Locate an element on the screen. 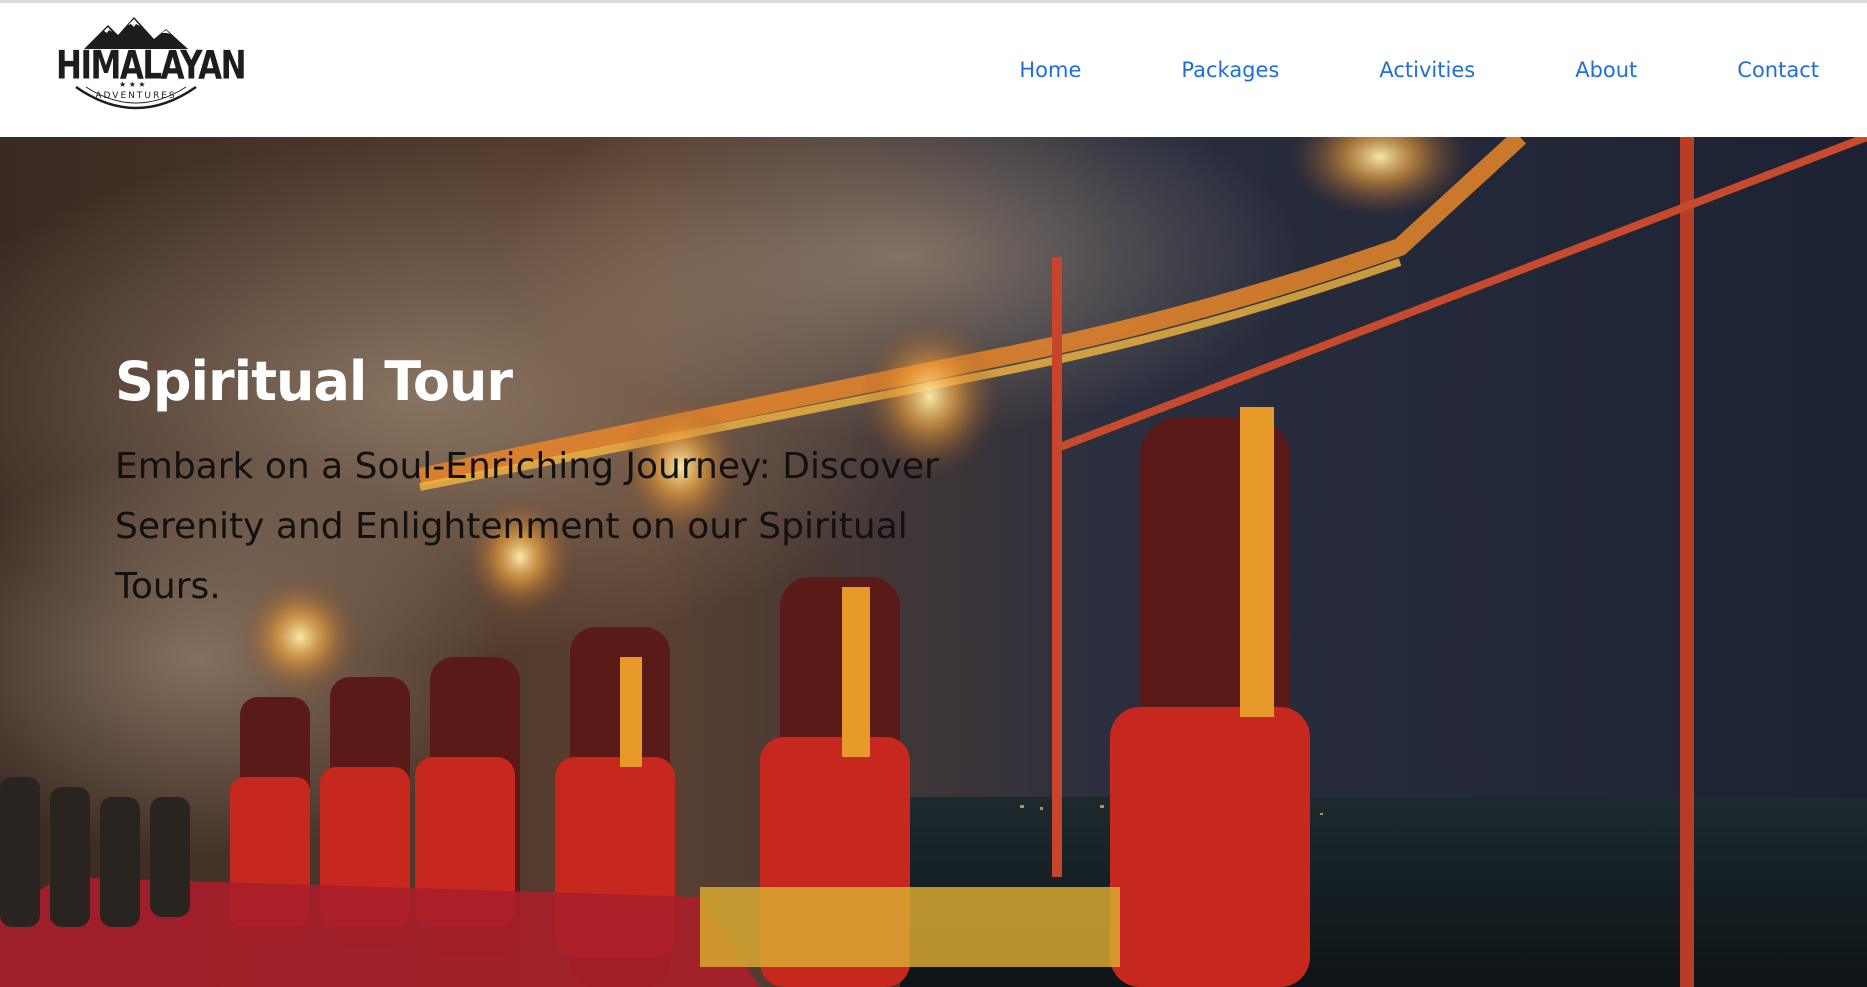 This screenshot has height=987, width=1867. nav-link-contact: Contact is located at coordinates (1778, 70).